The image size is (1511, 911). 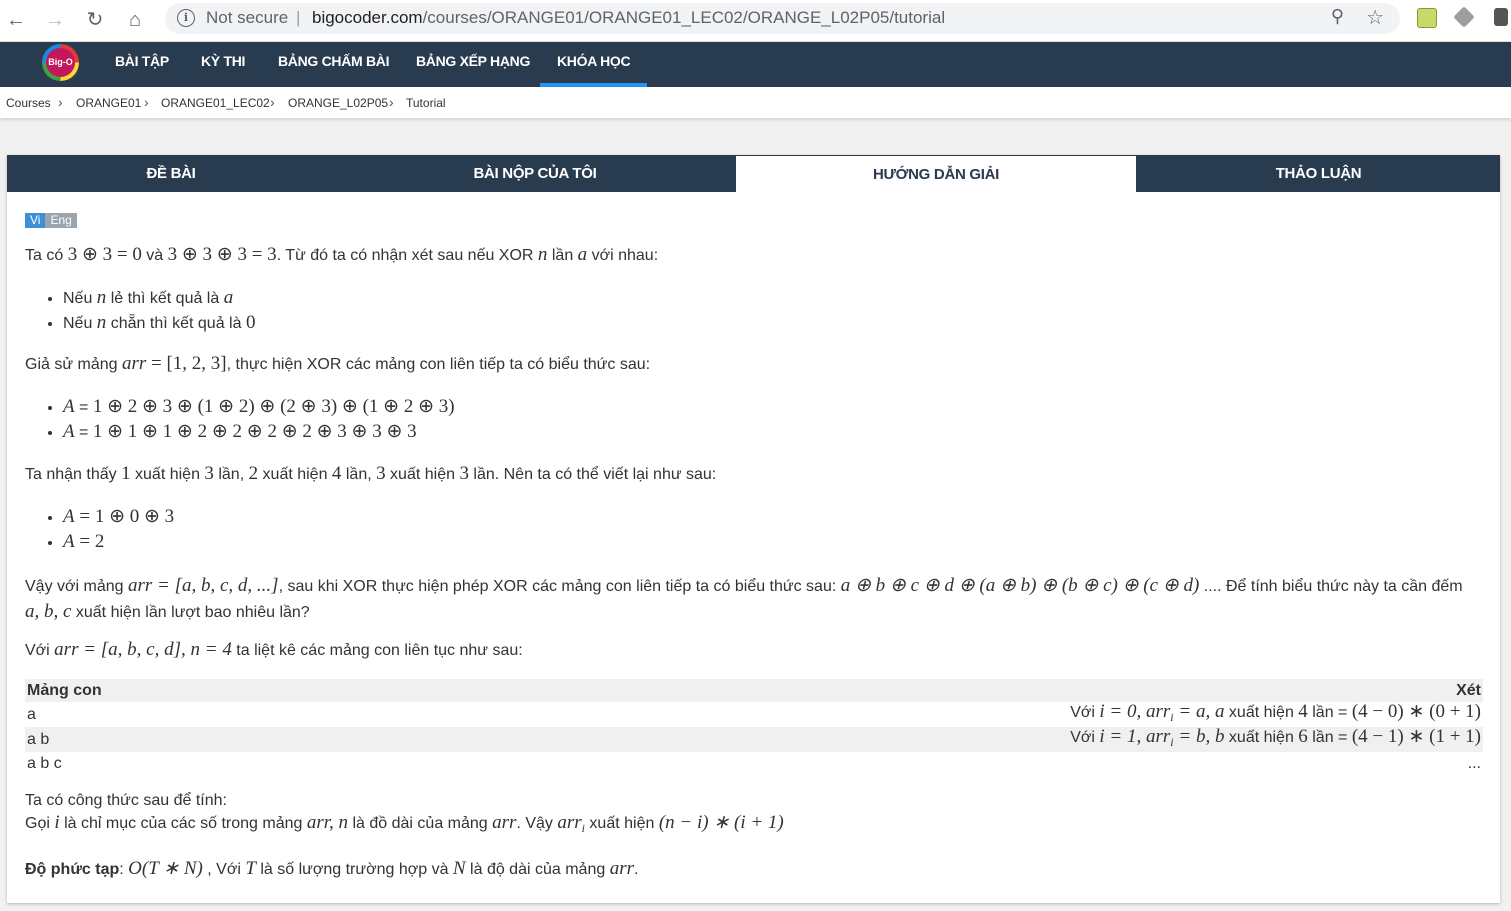 What do you see at coordinates (35, 220) in the screenshot?
I see `lang-vi-button: Vi` at bounding box center [35, 220].